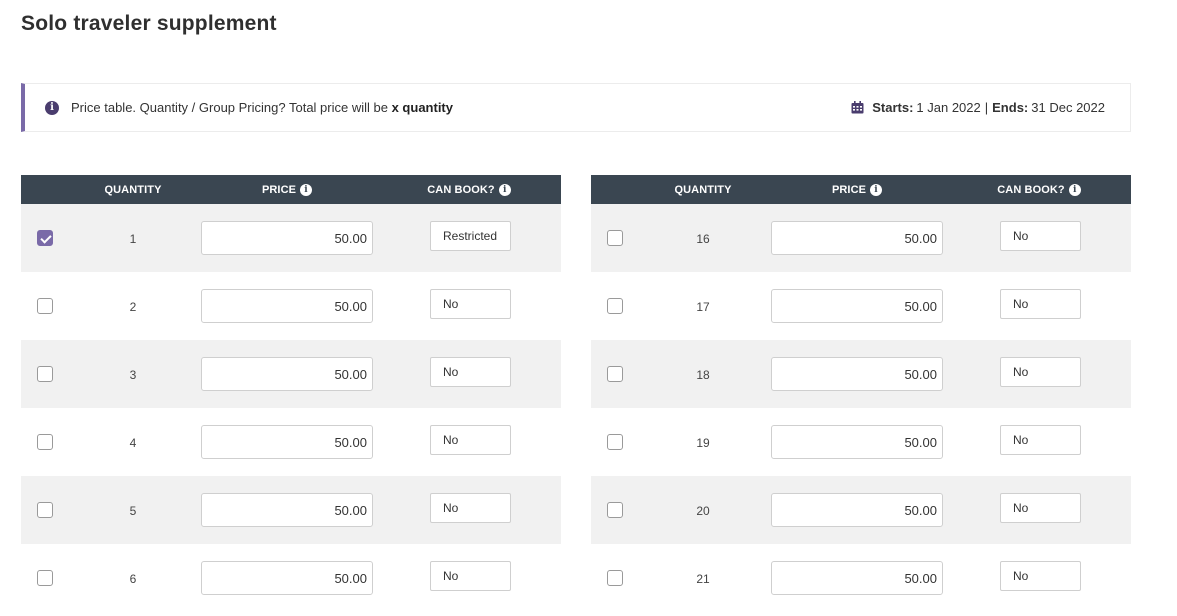  I want to click on table-row: 3 50.00 No, so click(291, 374).